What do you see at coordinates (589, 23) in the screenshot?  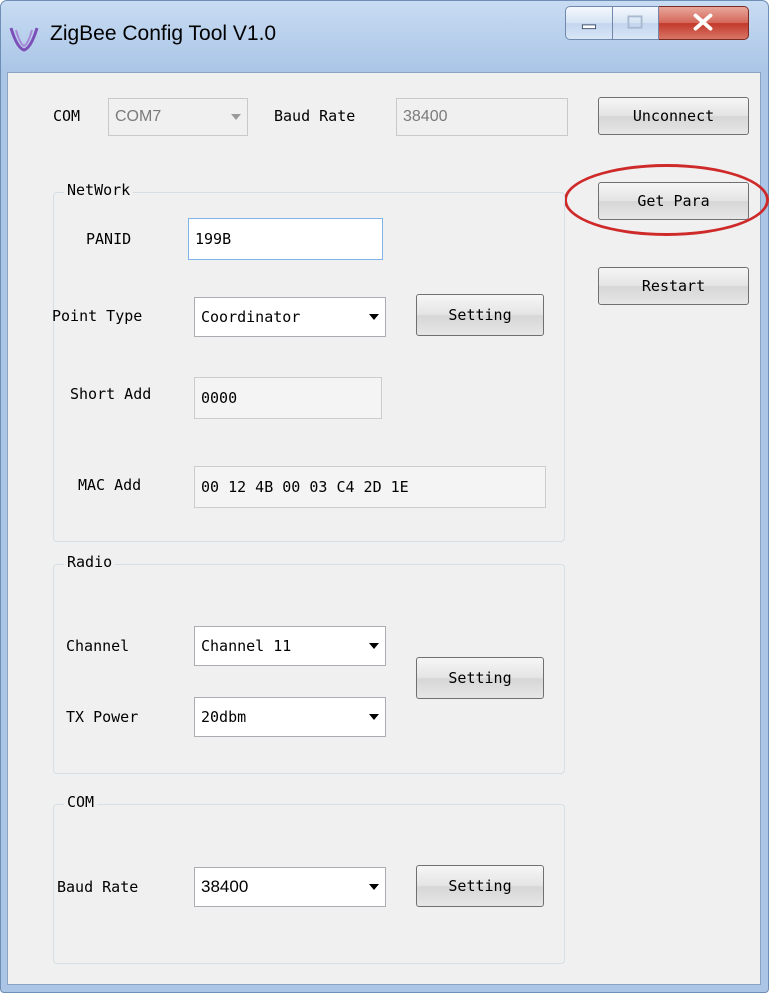 I see `minimize-button` at bounding box center [589, 23].